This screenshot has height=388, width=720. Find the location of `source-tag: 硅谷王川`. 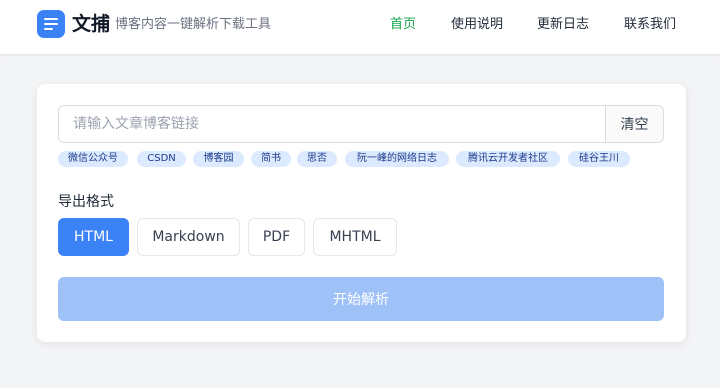

source-tag: 硅谷王川 is located at coordinates (599, 159).